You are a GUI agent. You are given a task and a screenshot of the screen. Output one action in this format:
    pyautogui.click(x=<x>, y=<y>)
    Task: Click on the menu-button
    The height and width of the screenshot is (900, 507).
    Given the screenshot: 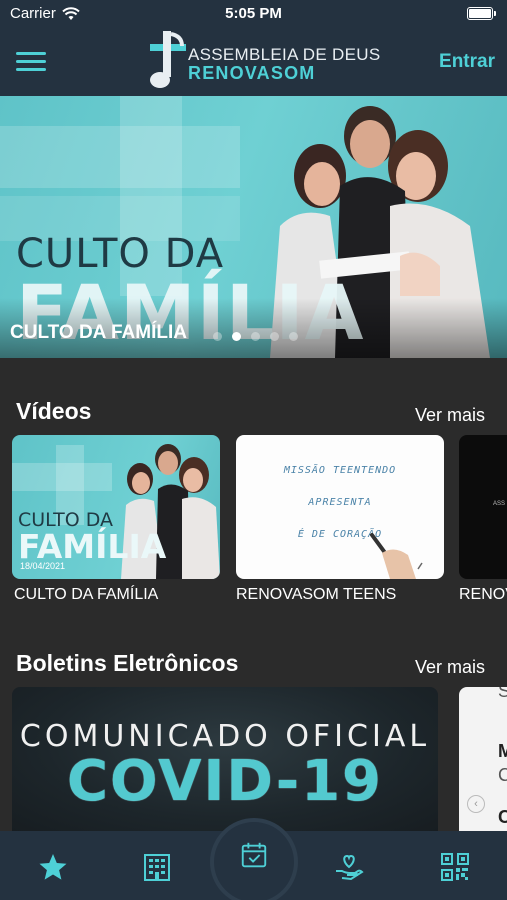 What is the action you would take?
    pyautogui.click(x=31, y=62)
    